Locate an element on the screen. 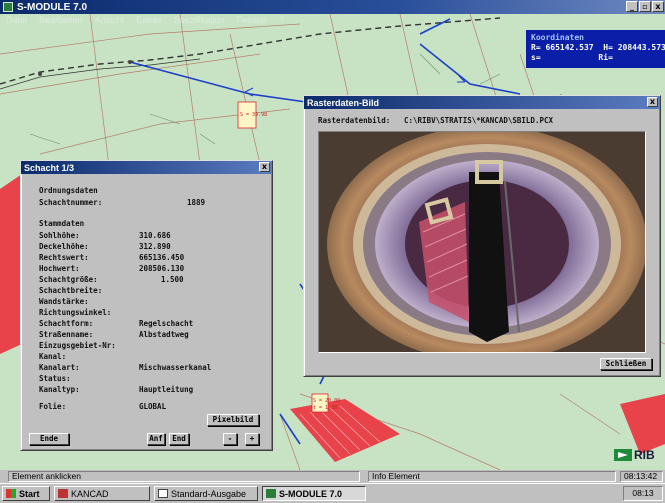 The width and height of the screenshot is (665, 503). field-label: Straßenname: is located at coordinates (66, 334).